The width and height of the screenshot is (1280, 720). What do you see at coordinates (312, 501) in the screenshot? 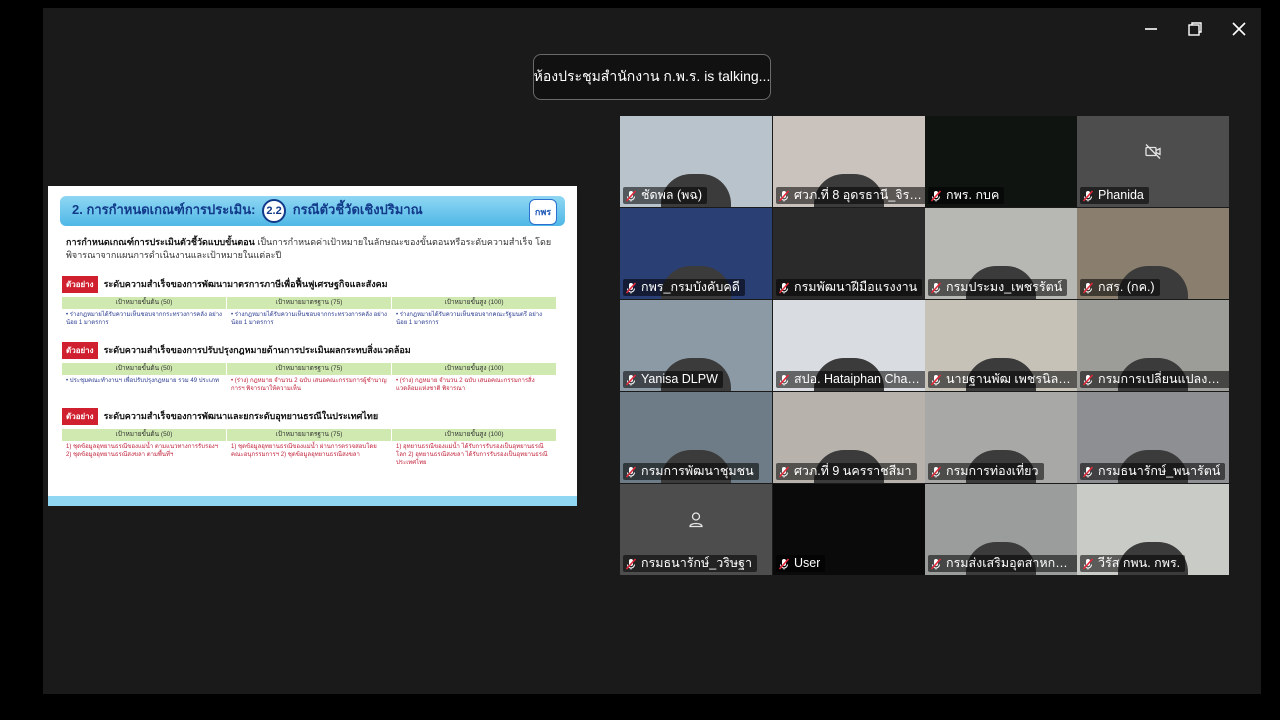
I see `slide-footer-bar` at bounding box center [312, 501].